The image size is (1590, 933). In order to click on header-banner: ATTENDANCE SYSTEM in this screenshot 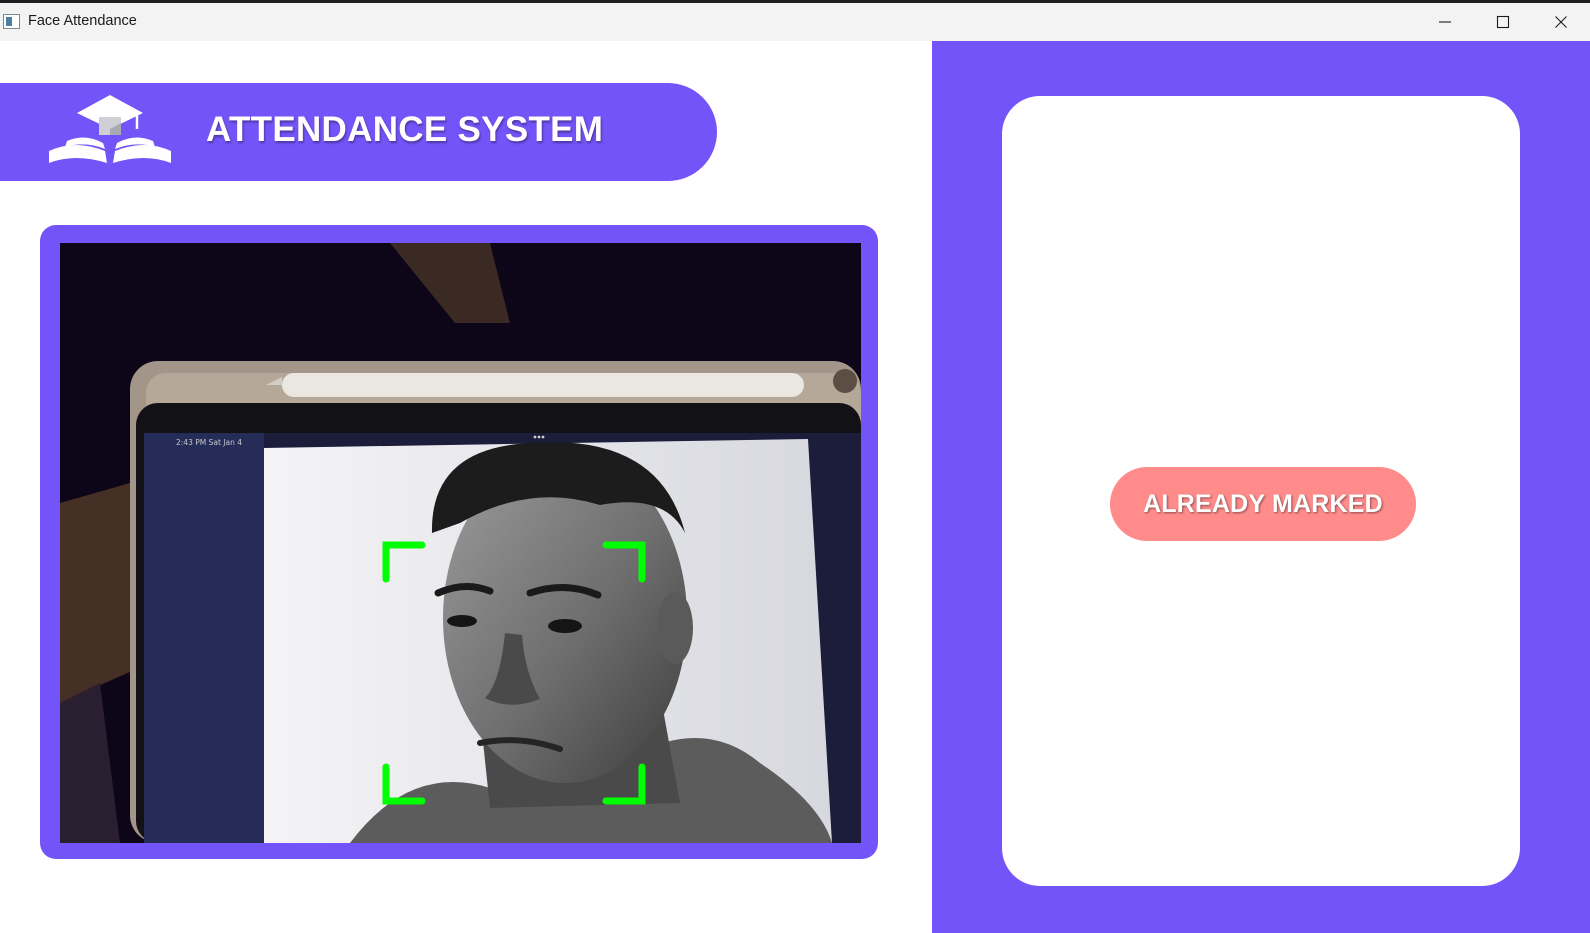, I will do `click(358, 132)`.